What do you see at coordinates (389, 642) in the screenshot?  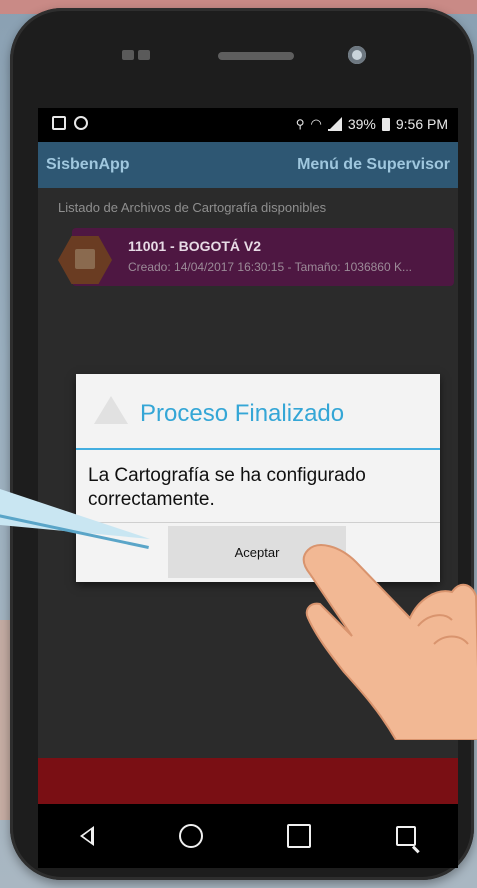 I see `pointing-hand` at bounding box center [389, 642].